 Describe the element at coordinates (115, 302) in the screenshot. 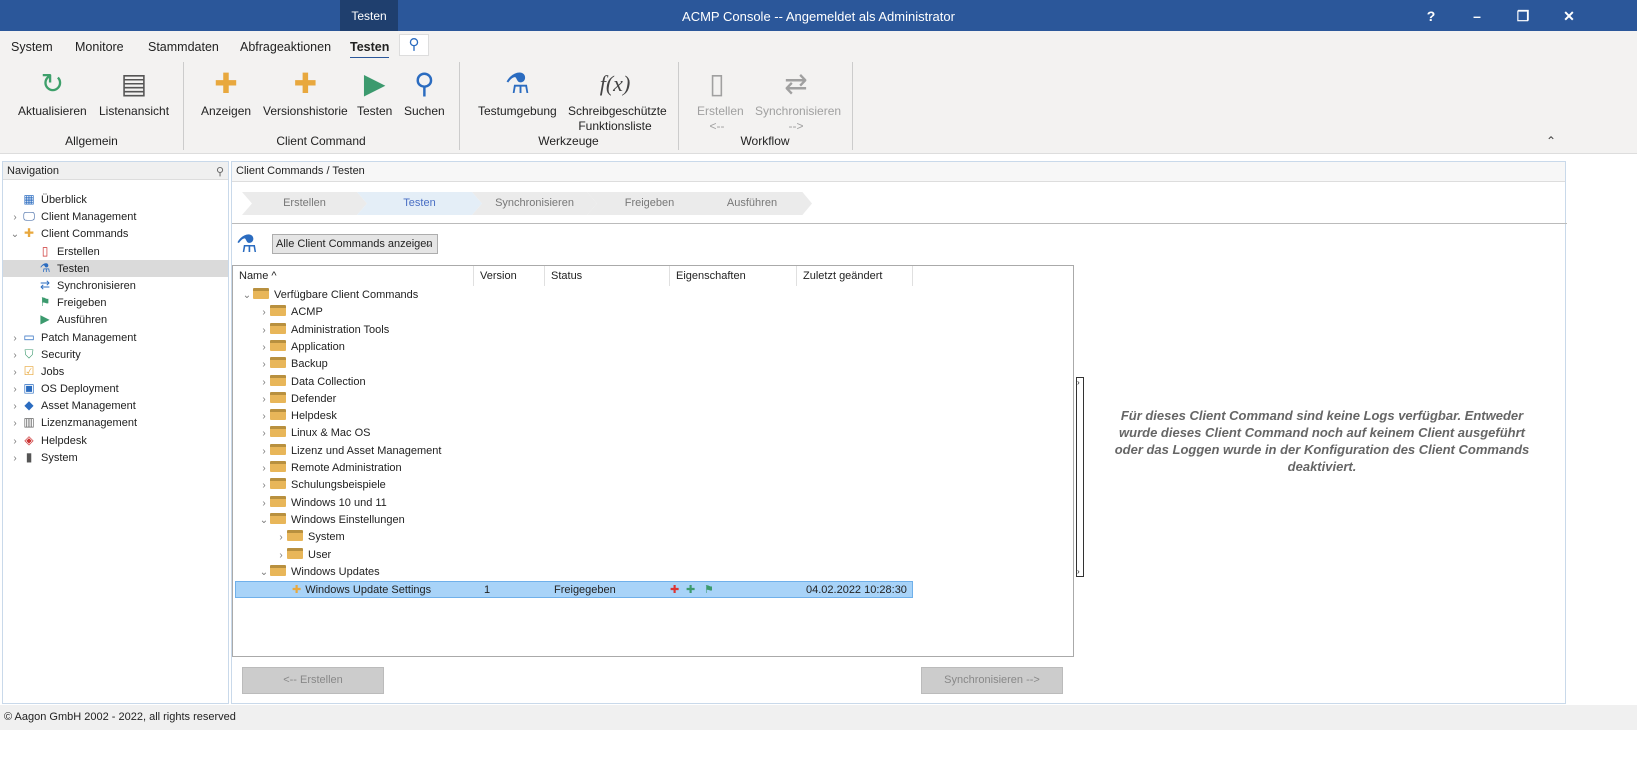

I see `sidebar-item: ⚑ Freigeben` at that location.